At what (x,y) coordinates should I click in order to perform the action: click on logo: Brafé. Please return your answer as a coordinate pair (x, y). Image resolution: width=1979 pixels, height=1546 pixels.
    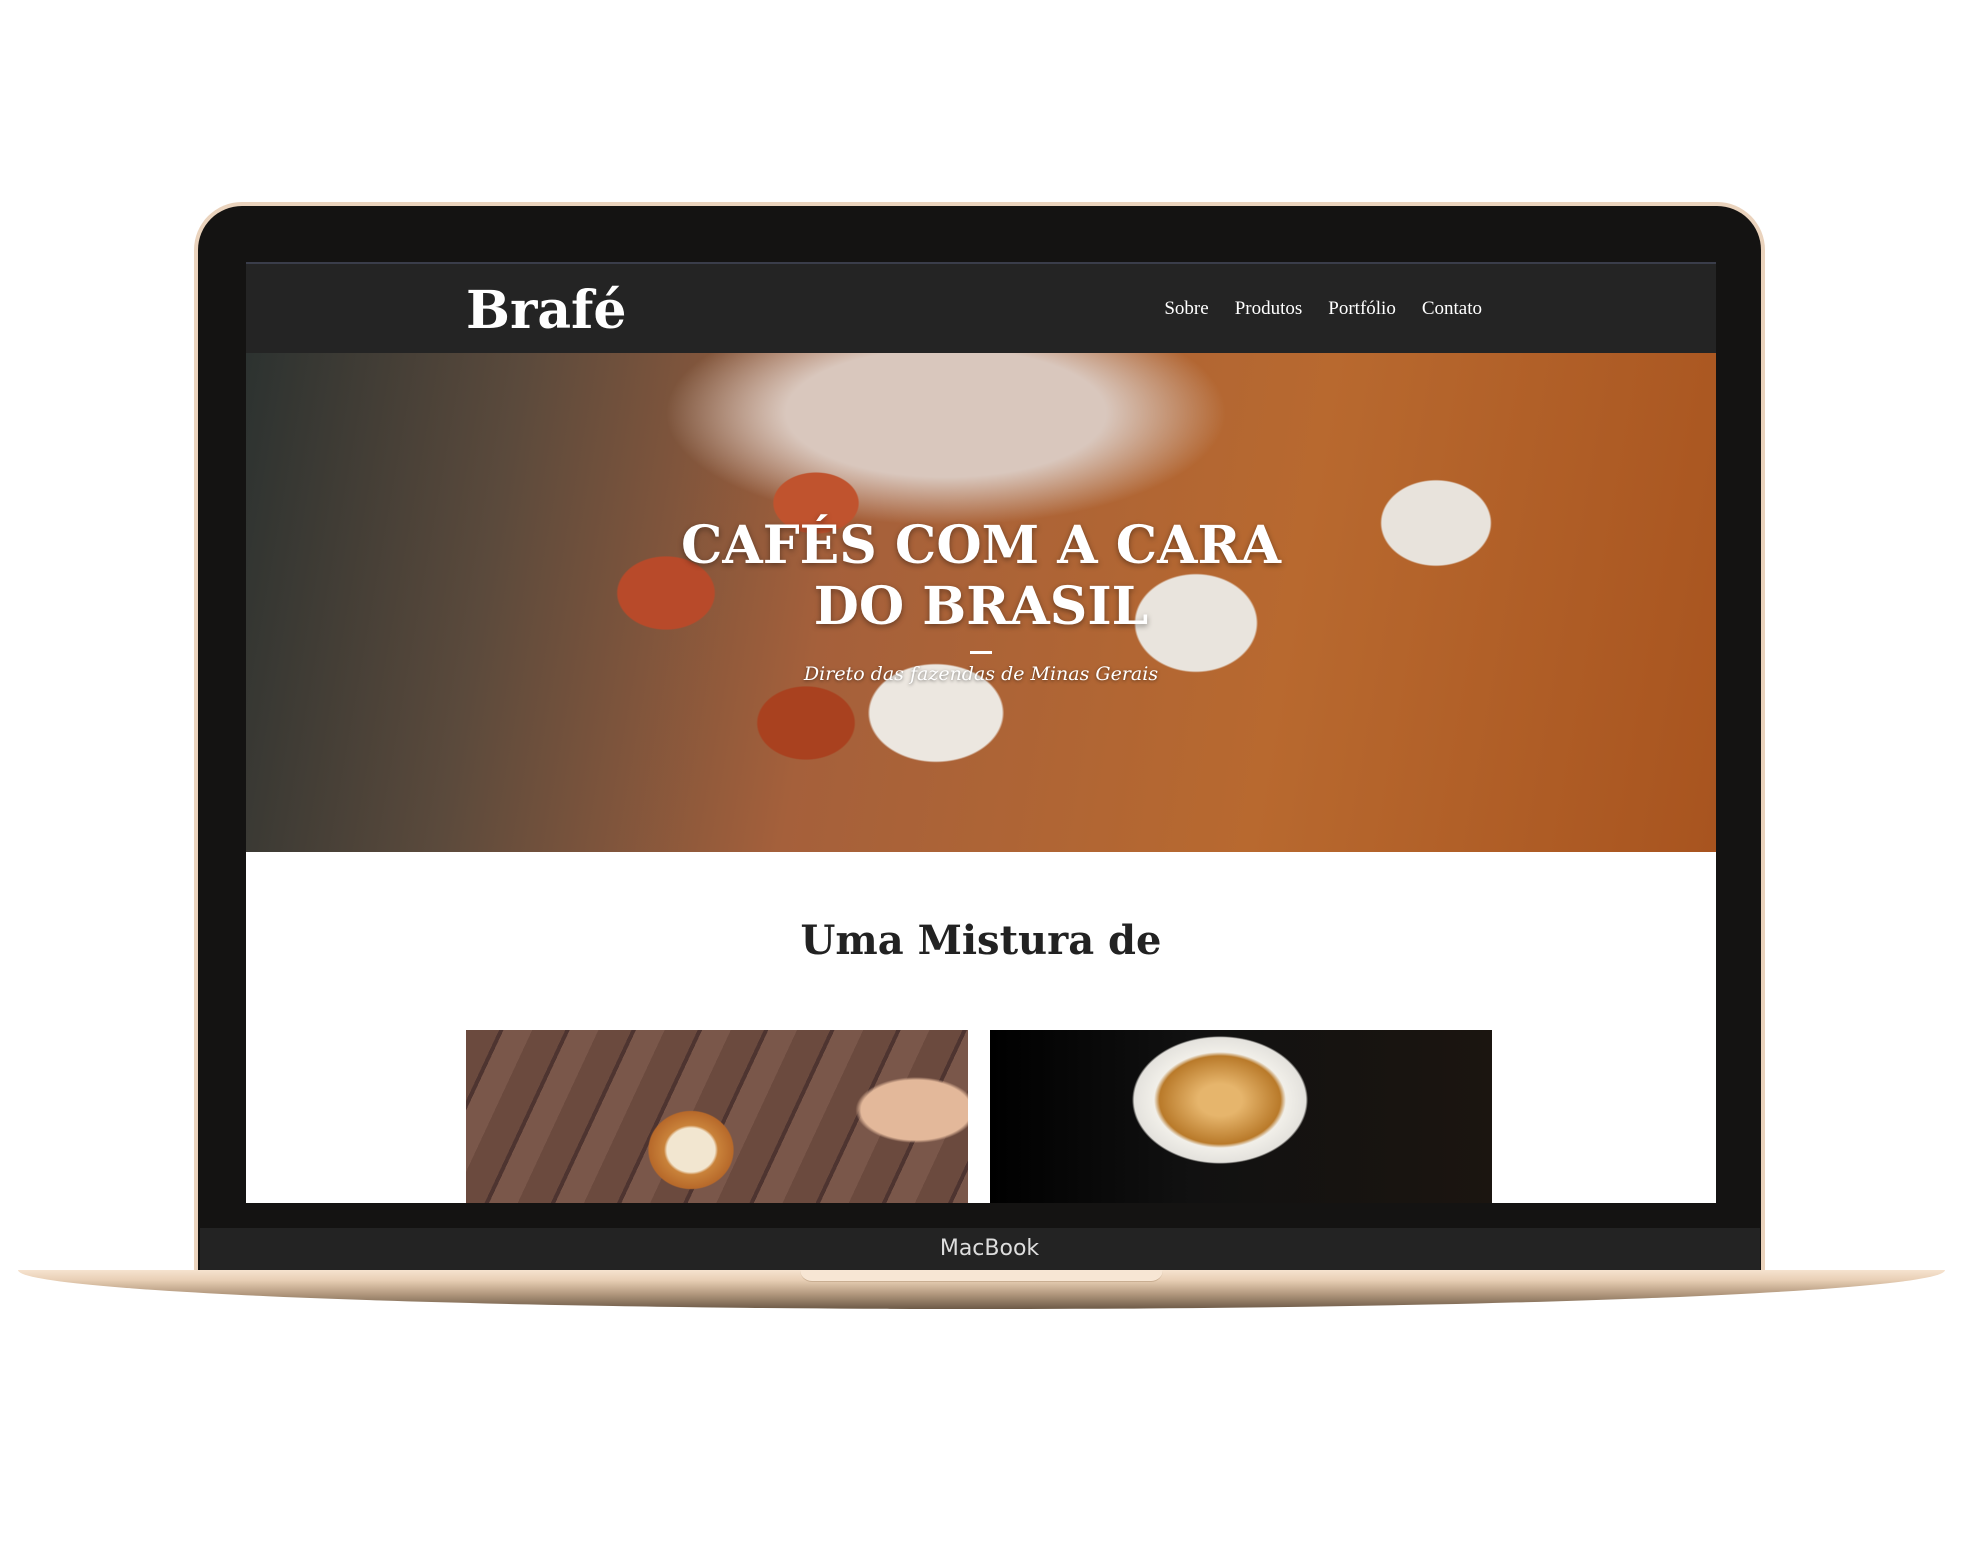
    Looking at the image, I should click on (546, 310).